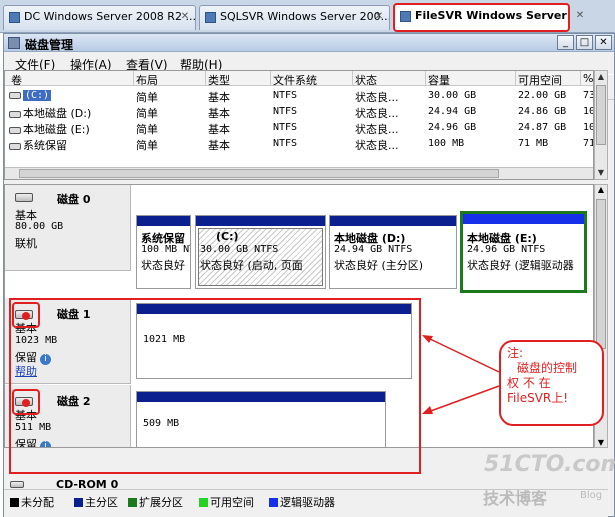 This screenshot has width=615, height=517. I want to click on partition-system-reserved: 系统保留 100 MB NTFS 状态良好, so click(163, 252).